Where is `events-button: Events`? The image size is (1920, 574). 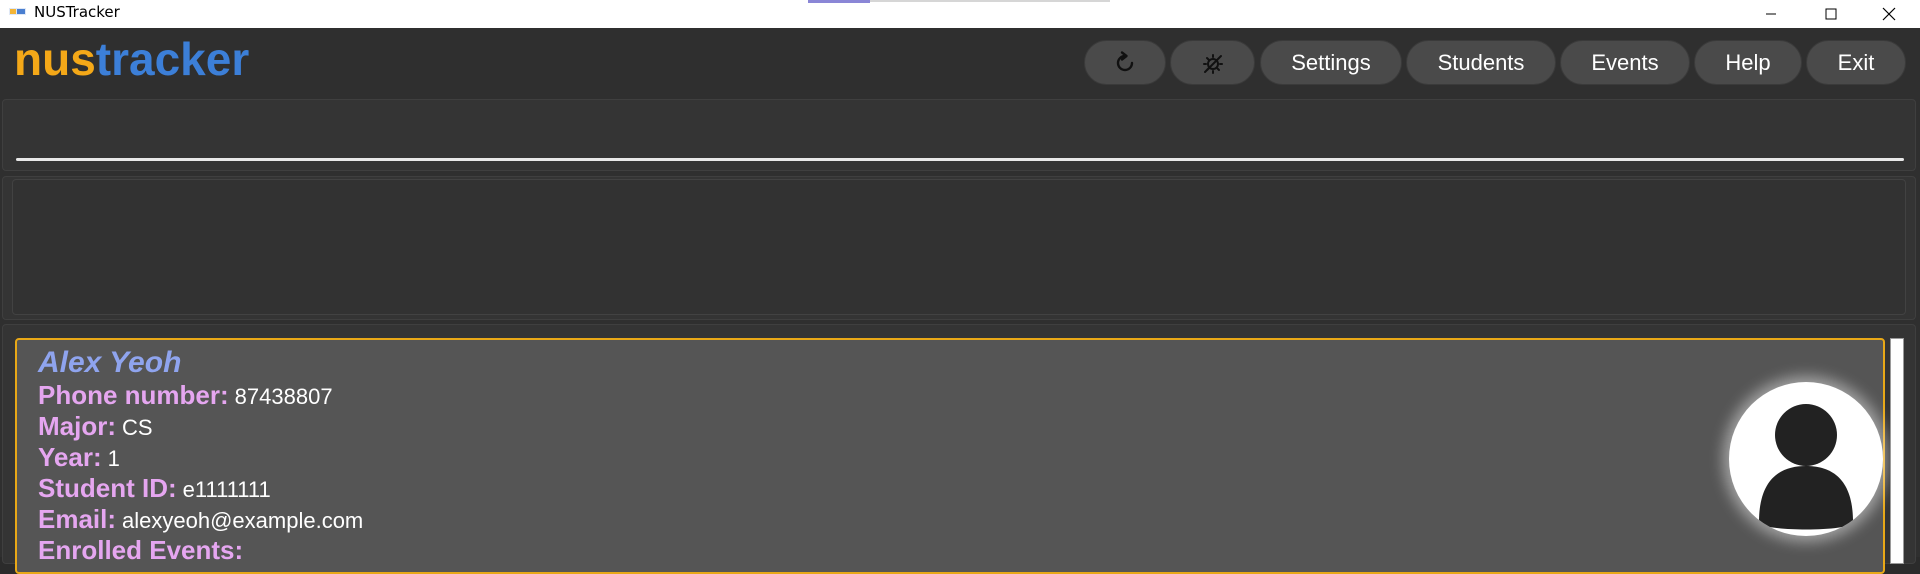 events-button: Events is located at coordinates (1625, 62).